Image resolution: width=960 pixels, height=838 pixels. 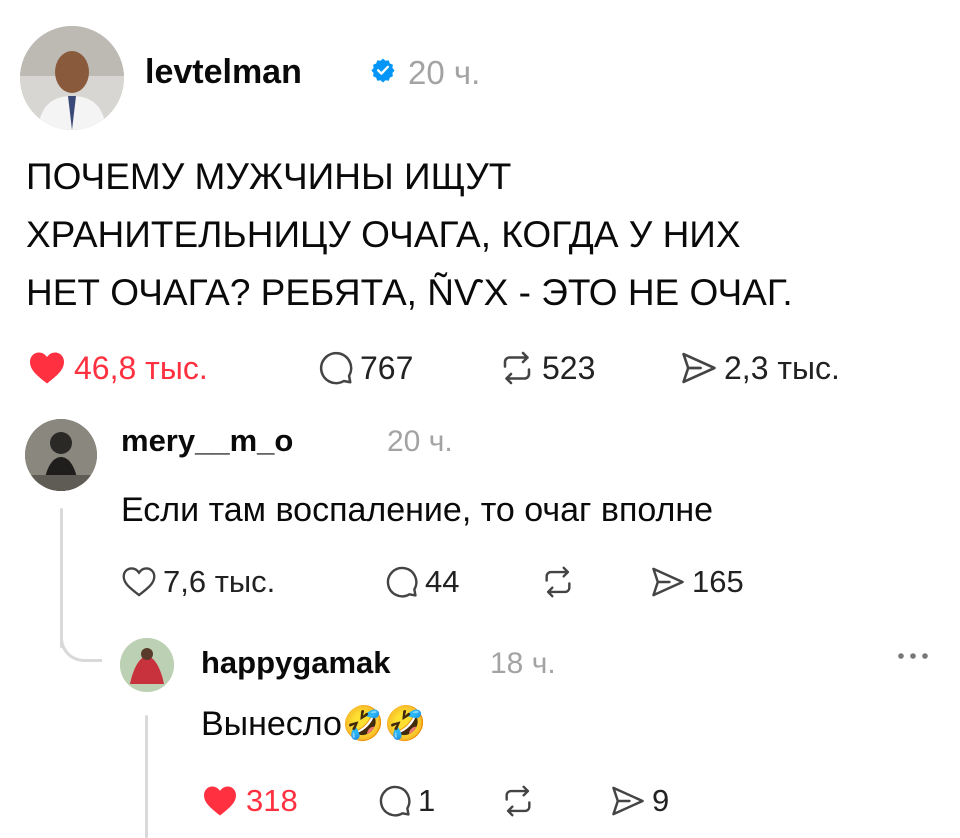 I want to click on post-share-button: 2,3 тыс., so click(x=760, y=368).